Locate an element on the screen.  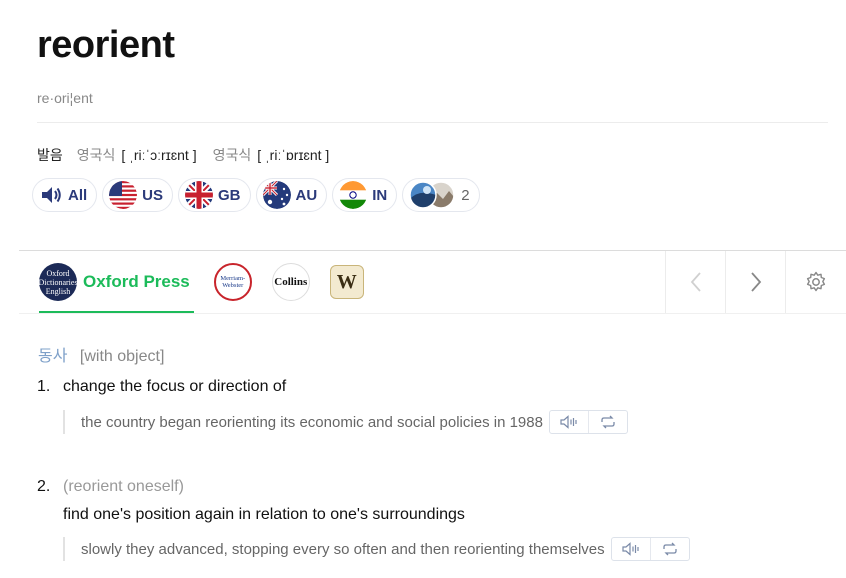
headword: reorient is located at coordinates (106, 45).